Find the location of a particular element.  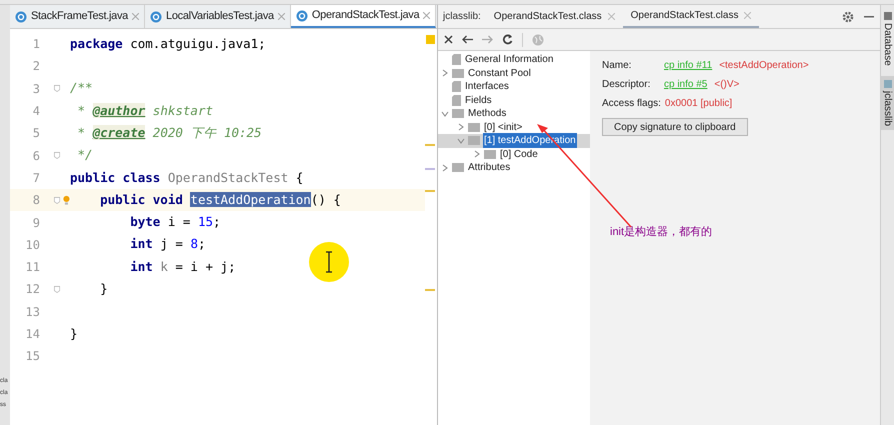

line-number: 2 is located at coordinates (36, 67).